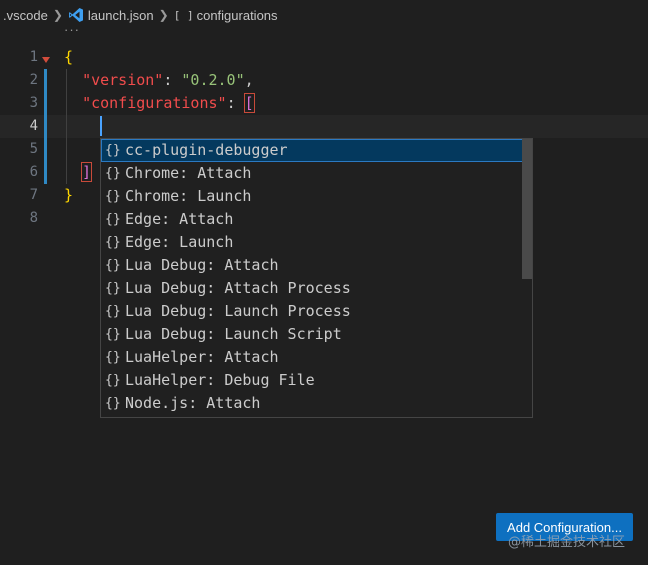  What do you see at coordinates (46, 60) in the screenshot?
I see `deleted-marker-icon` at bounding box center [46, 60].